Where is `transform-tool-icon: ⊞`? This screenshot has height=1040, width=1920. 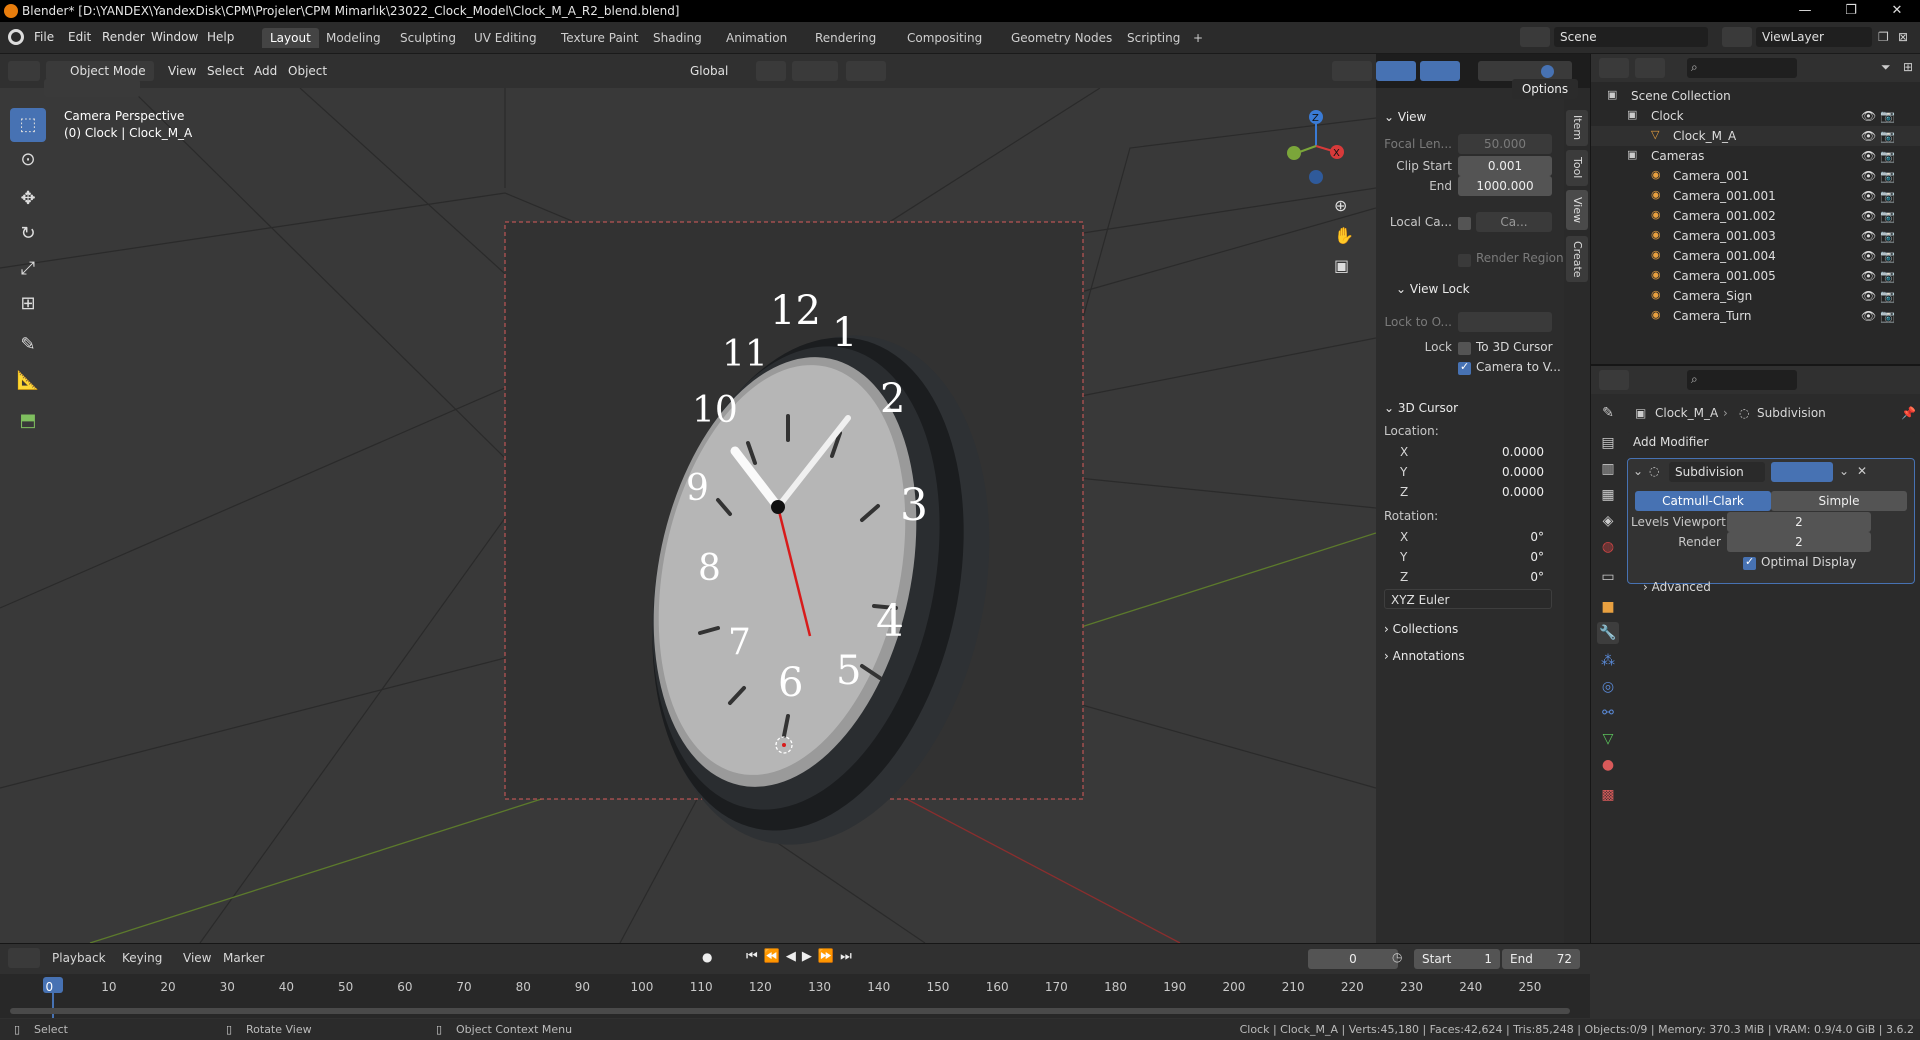 transform-tool-icon: ⊞ is located at coordinates (28, 304).